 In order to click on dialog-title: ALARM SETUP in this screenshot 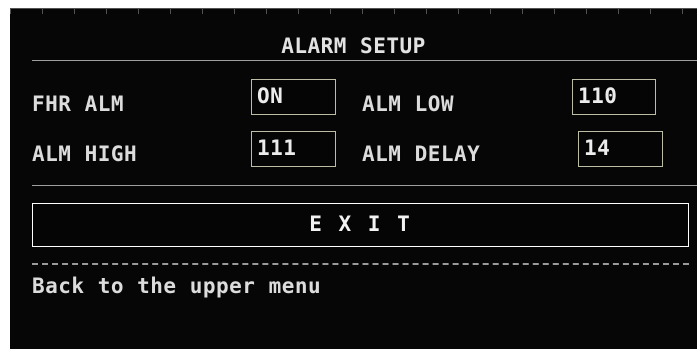, I will do `click(353, 46)`.